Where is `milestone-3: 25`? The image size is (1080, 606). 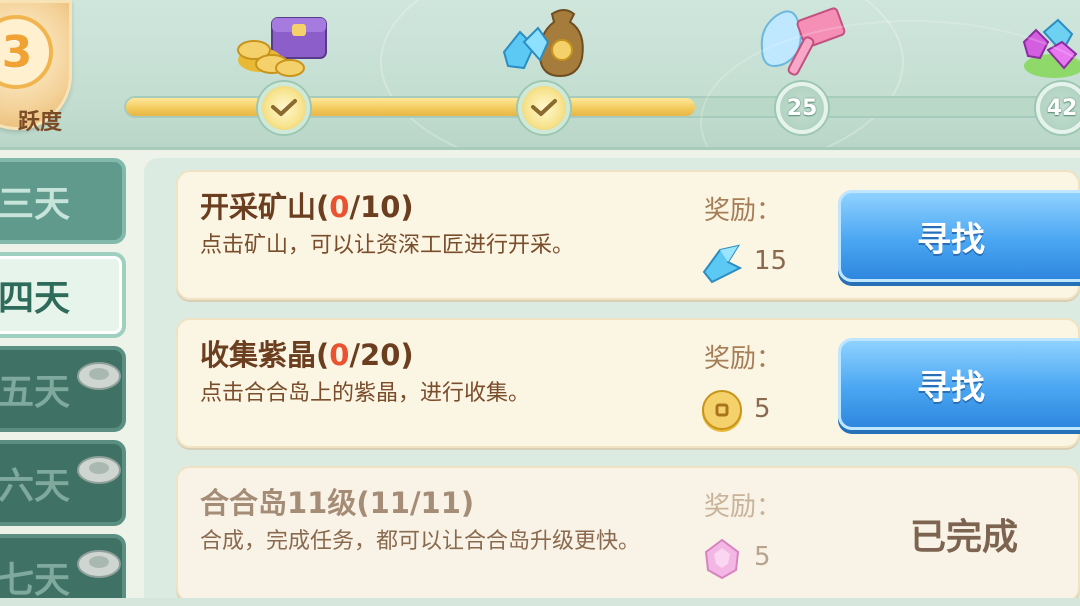
milestone-3: 25 is located at coordinates (802, 108).